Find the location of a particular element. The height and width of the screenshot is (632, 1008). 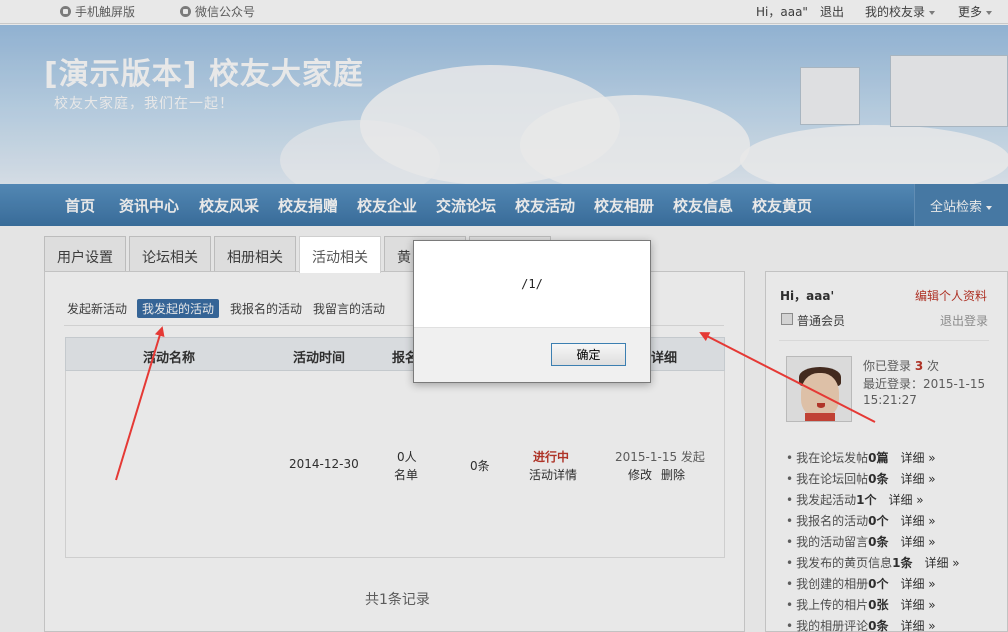

alert-footer: 确定 is located at coordinates (532, 354).